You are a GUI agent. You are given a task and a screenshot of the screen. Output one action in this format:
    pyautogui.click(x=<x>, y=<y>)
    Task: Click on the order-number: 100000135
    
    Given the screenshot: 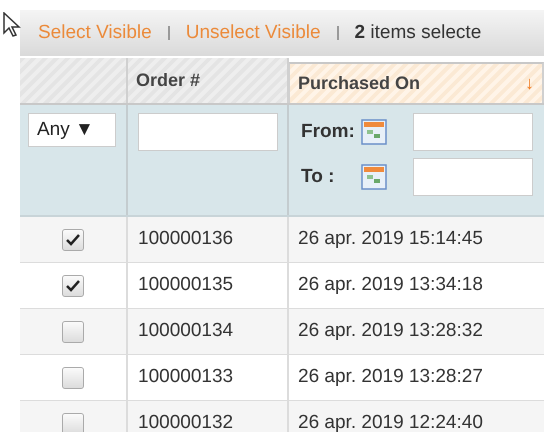 What is the action you would take?
    pyautogui.click(x=186, y=285)
    